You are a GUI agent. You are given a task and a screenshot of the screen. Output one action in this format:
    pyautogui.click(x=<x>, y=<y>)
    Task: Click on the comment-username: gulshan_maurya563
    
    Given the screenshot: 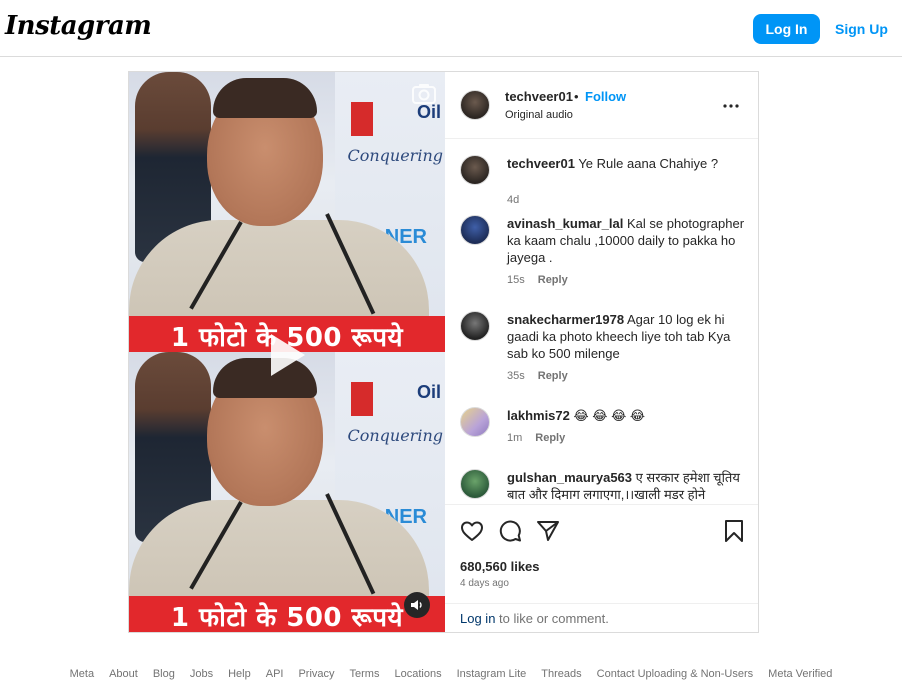 What is the action you would take?
    pyautogui.click(x=569, y=477)
    